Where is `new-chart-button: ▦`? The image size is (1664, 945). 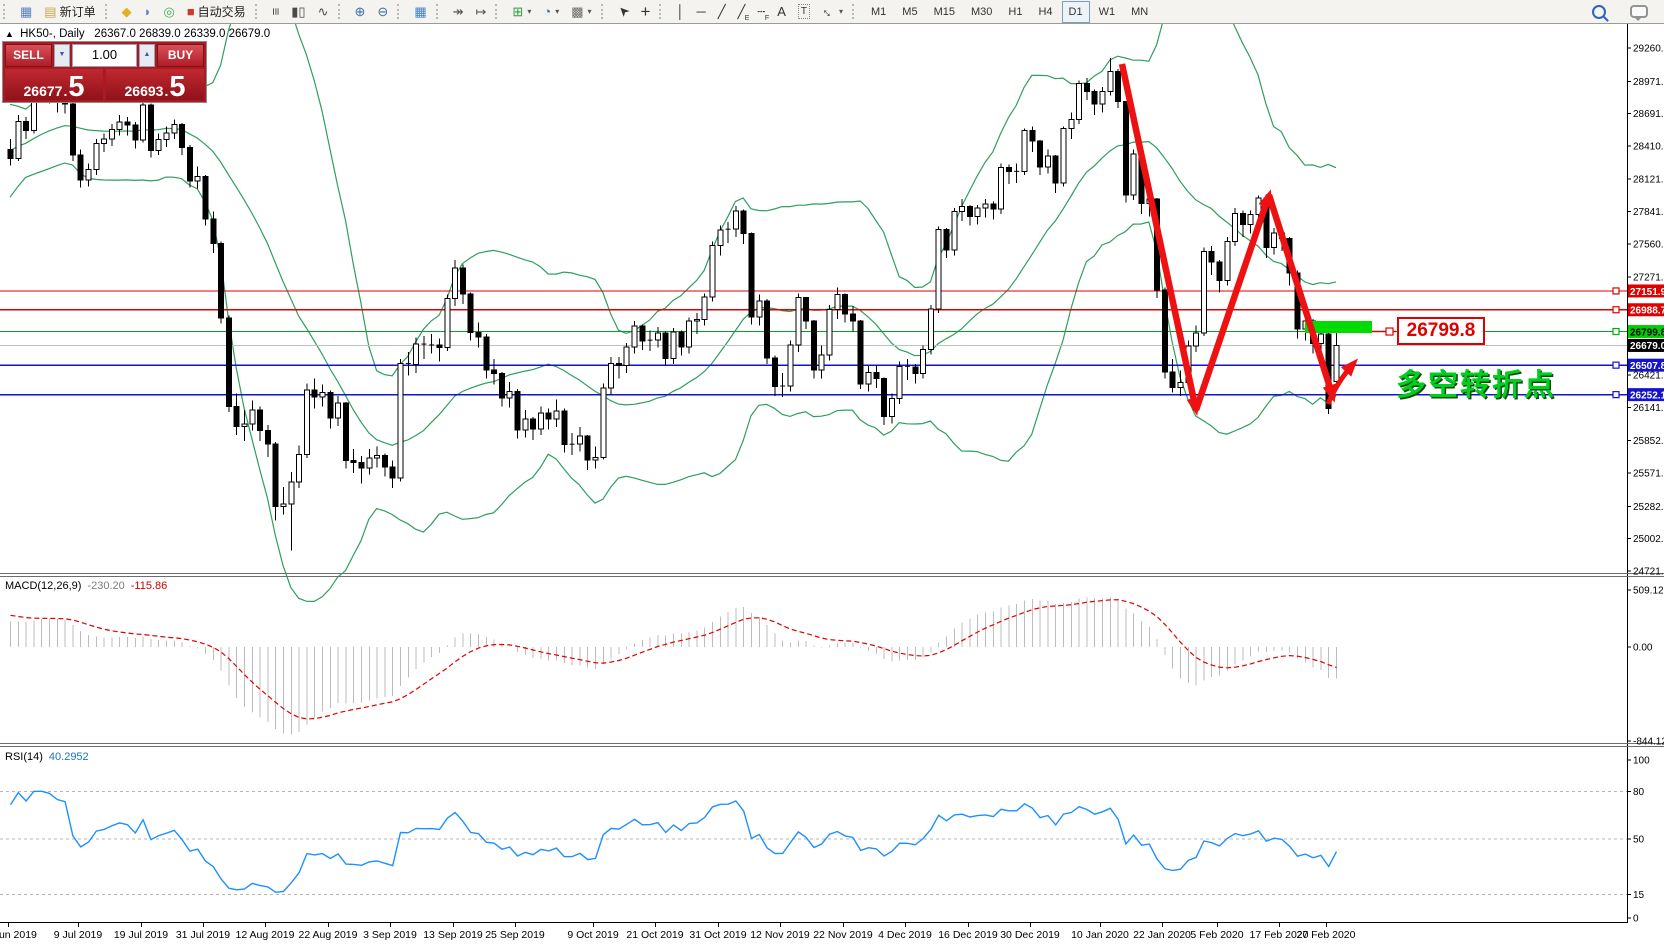
new-chart-button: ▦ is located at coordinates (26, 12).